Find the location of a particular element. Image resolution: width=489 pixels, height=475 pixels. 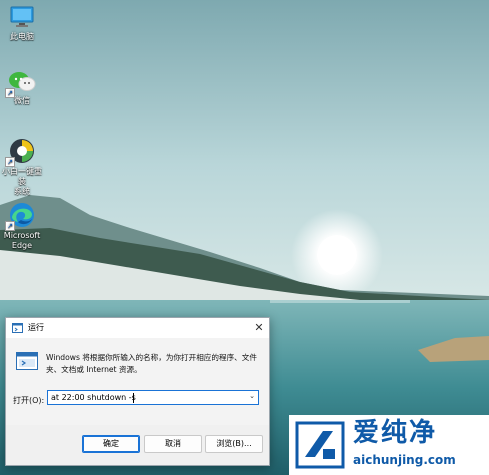

close-button: ✕ is located at coordinates (259, 328).